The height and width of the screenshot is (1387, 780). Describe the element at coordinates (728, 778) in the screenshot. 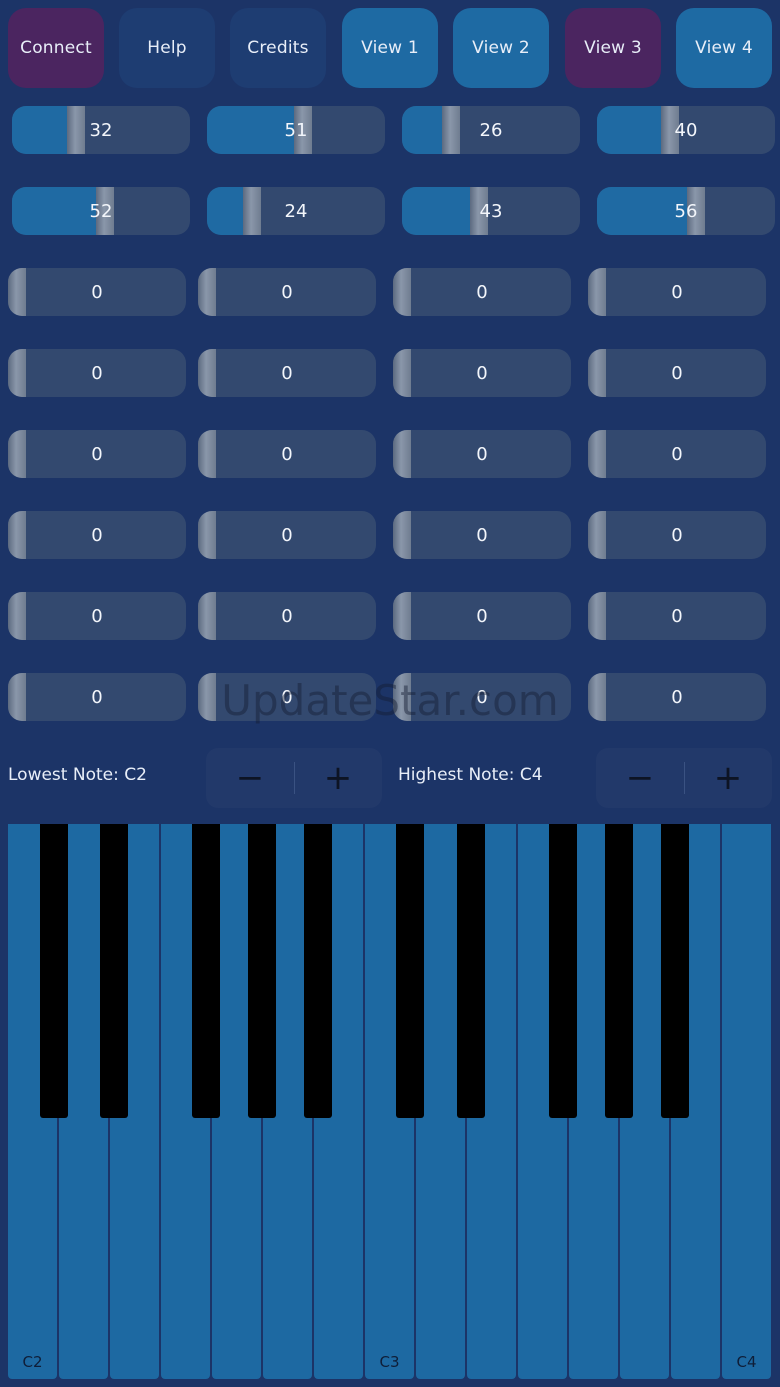

I see `highest-note-increment-button: +` at that location.